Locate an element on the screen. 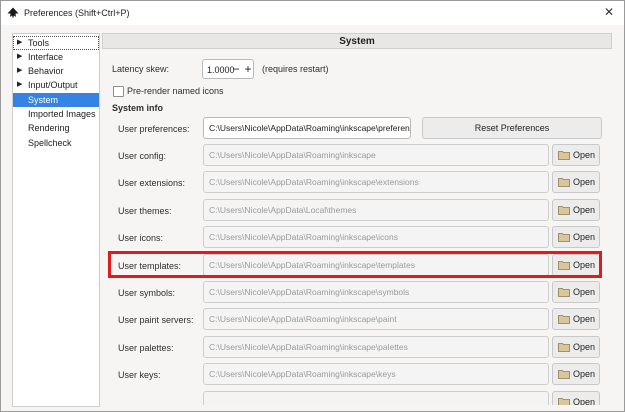 Image resolution: width=625 pixels, height=412 pixels. user-preferences-label: User preferences: is located at coordinates (154, 129).